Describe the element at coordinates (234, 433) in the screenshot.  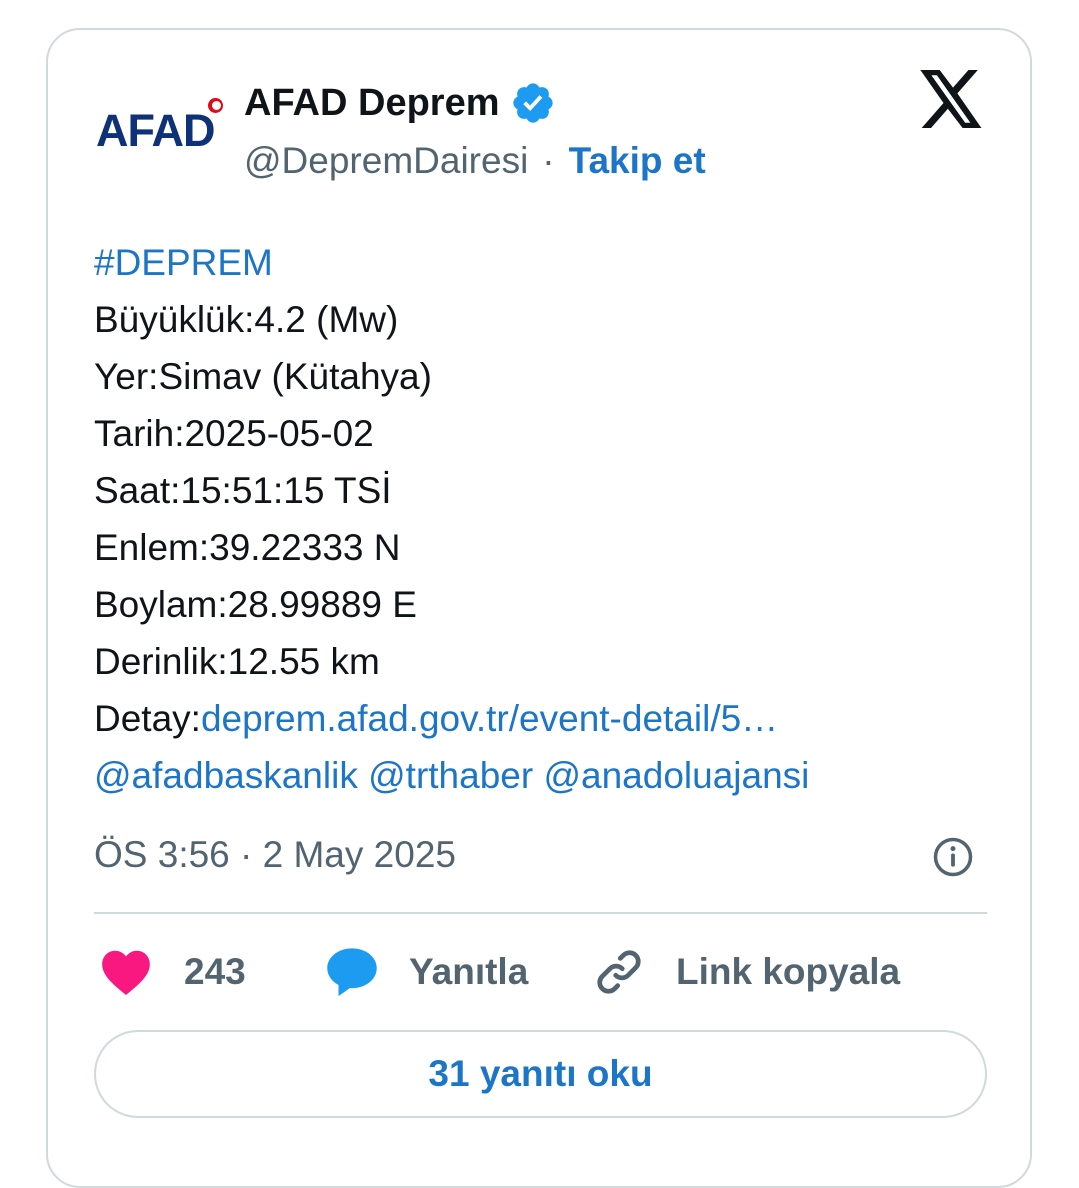
I see `date-line: Tarih:2025-05-02` at that location.